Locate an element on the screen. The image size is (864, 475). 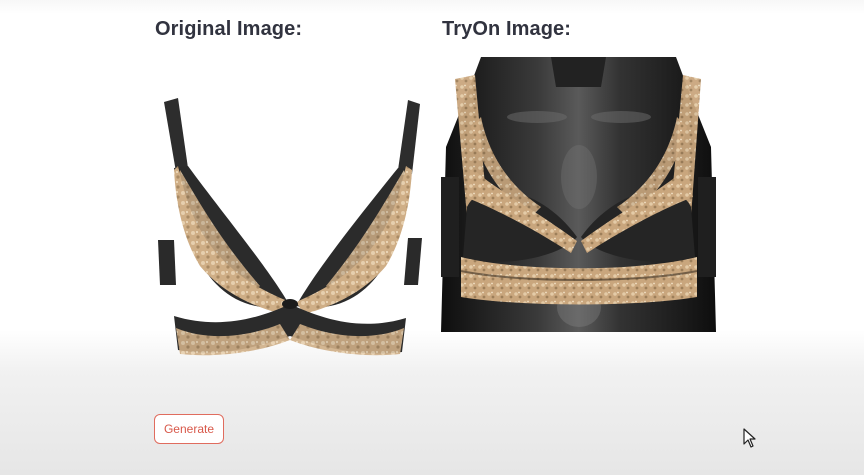
generate-button: Generate is located at coordinates (189, 429).